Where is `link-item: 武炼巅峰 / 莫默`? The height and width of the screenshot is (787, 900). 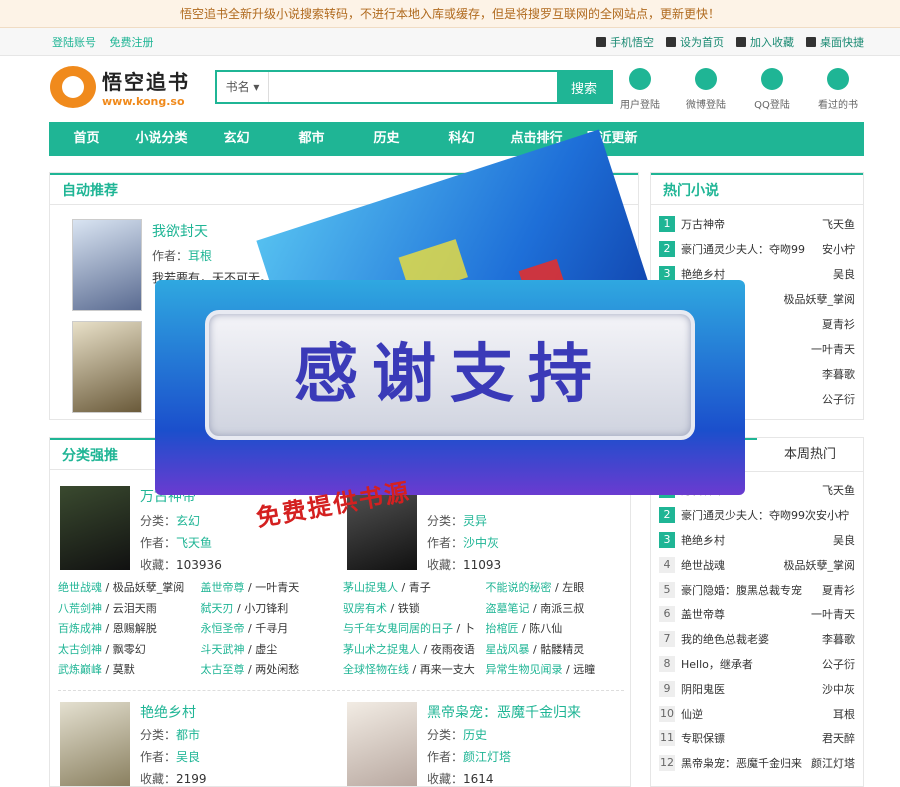
link-item: 武炼巅峰 / 莫默 is located at coordinates (129, 671).